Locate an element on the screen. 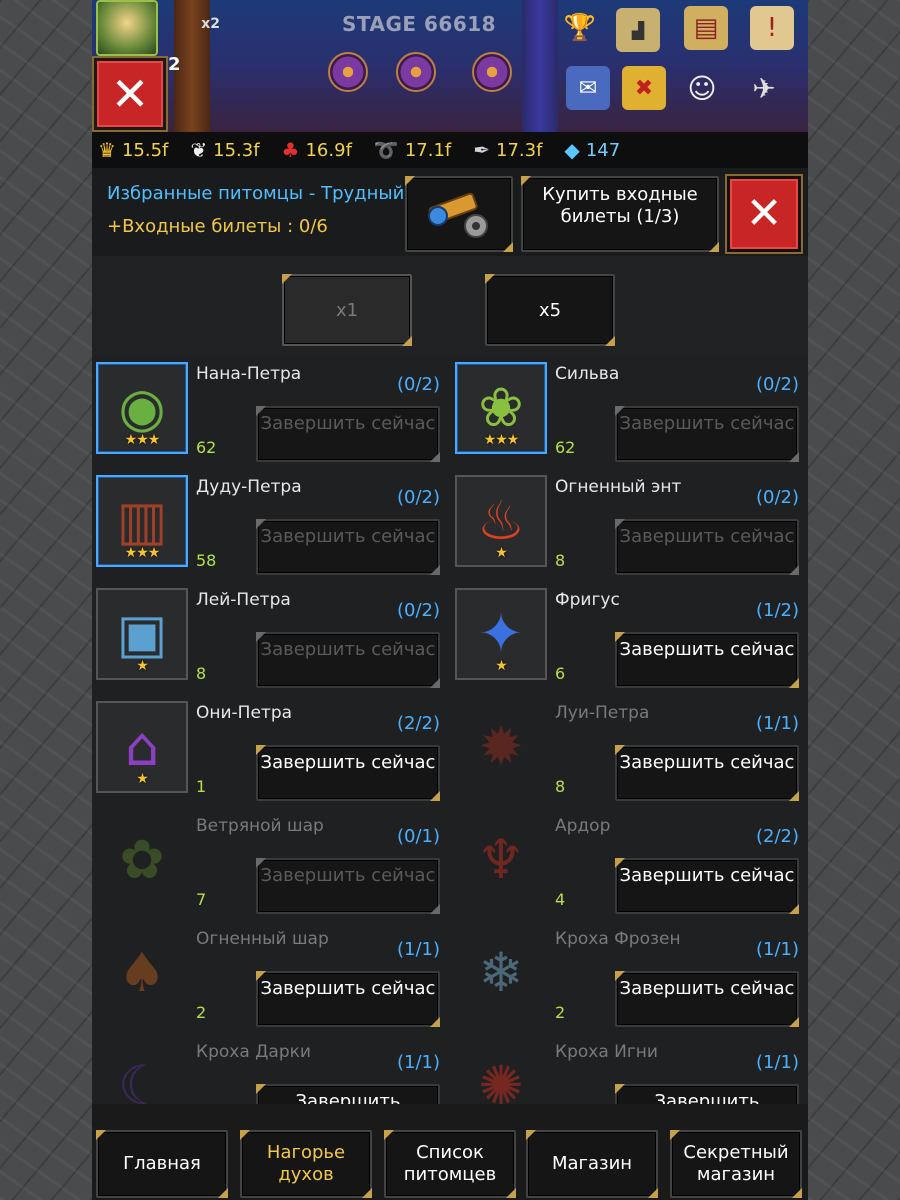 The image size is (900, 1200). pet-count: (0/1) is located at coordinates (418, 836).